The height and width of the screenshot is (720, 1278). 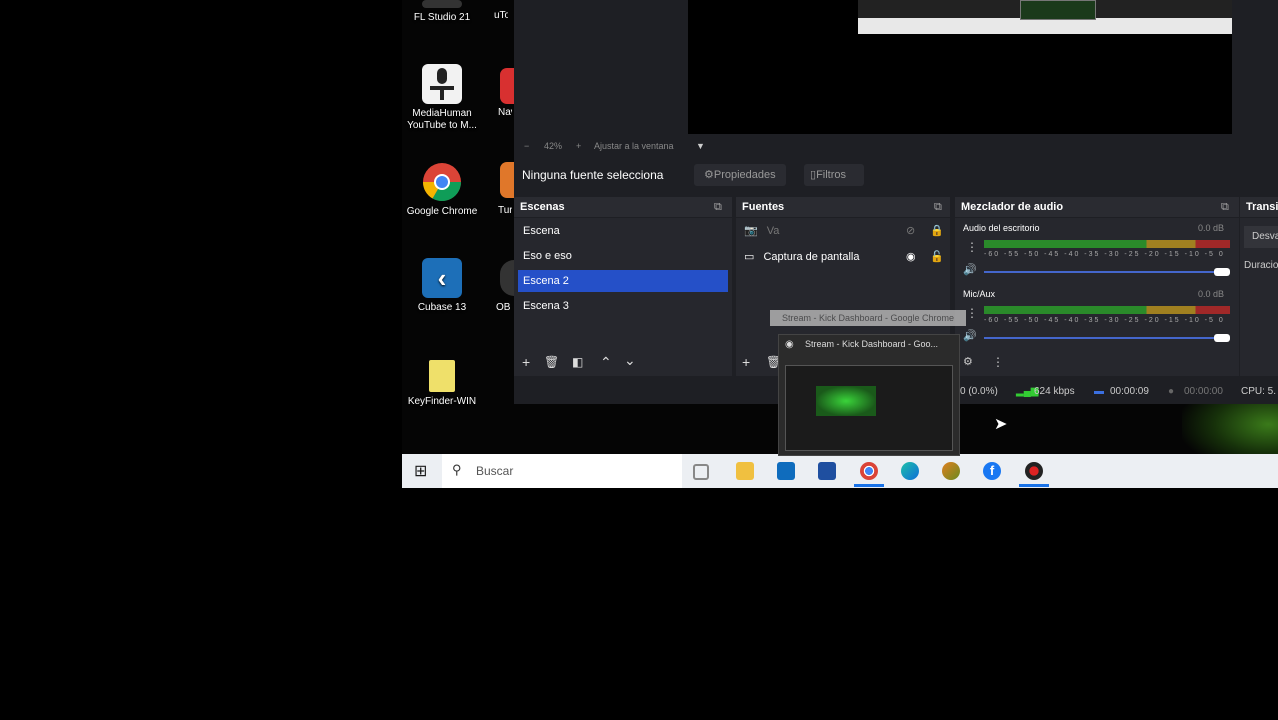 I want to click on scene-item: Escena, so click(x=623, y=231).